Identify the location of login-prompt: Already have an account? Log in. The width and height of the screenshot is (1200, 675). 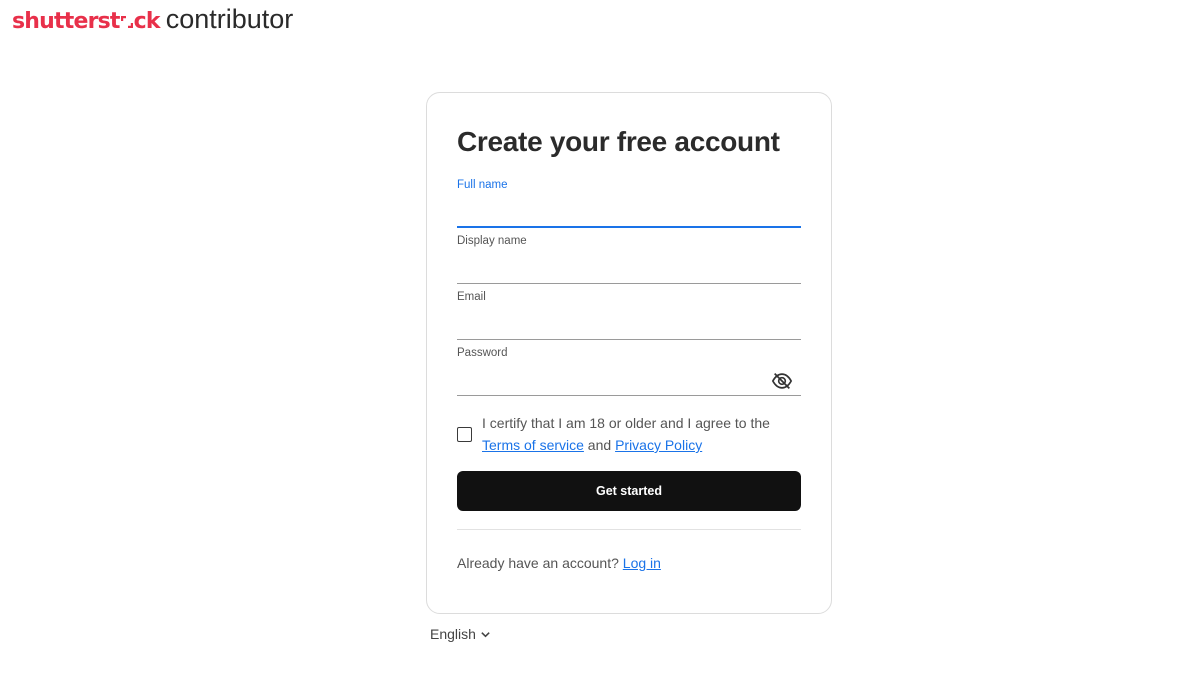
(559, 563).